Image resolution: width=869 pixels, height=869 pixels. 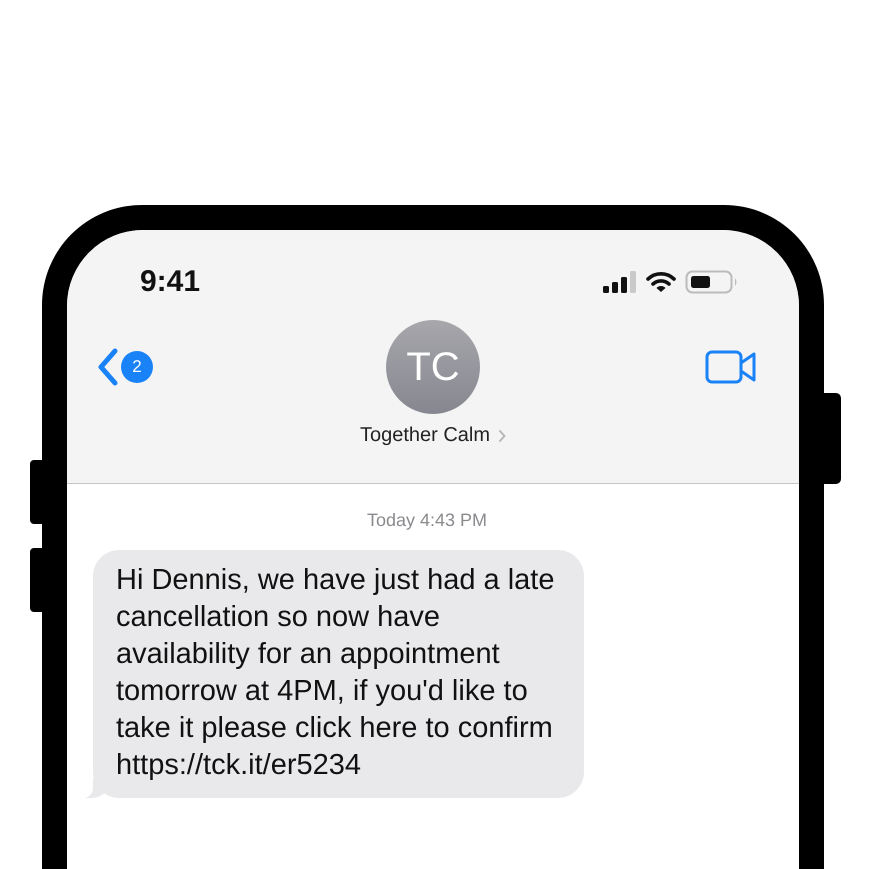 What do you see at coordinates (502, 435) in the screenshot?
I see `chevron-icon` at bounding box center [502, 435].